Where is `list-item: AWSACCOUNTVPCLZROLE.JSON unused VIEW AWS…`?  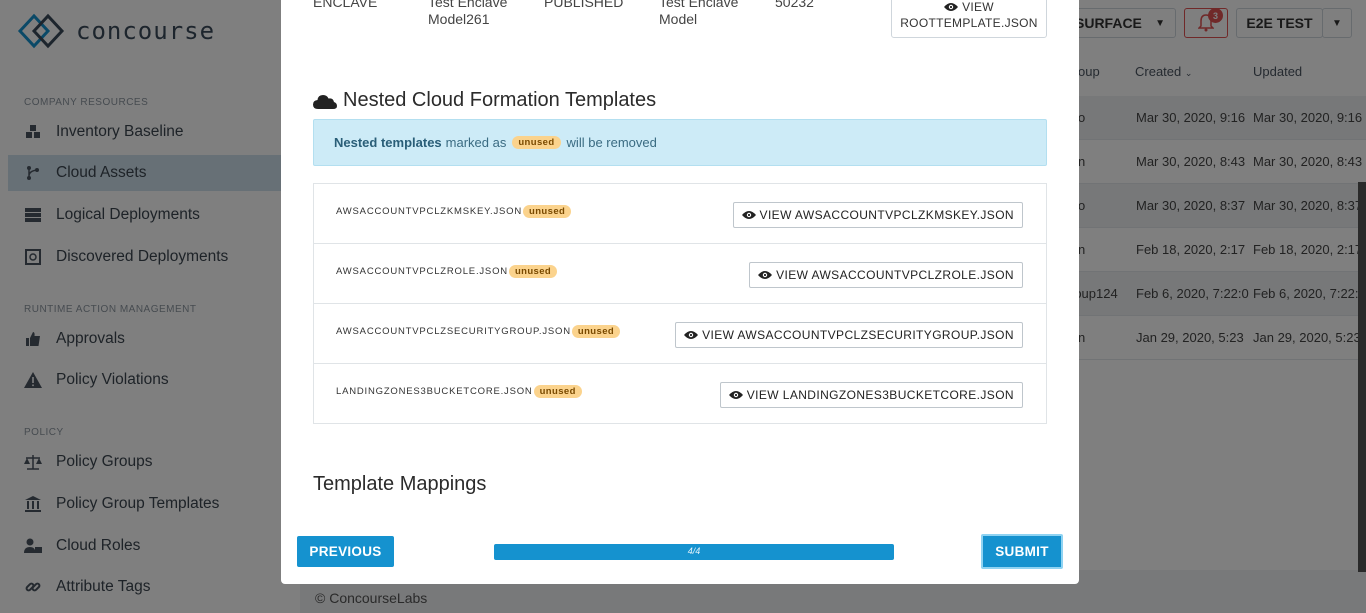
list-item: AWSACCOUNTVPCLZROLE.JSON unused VIEW AWS… is located at coordinates (680, 274).